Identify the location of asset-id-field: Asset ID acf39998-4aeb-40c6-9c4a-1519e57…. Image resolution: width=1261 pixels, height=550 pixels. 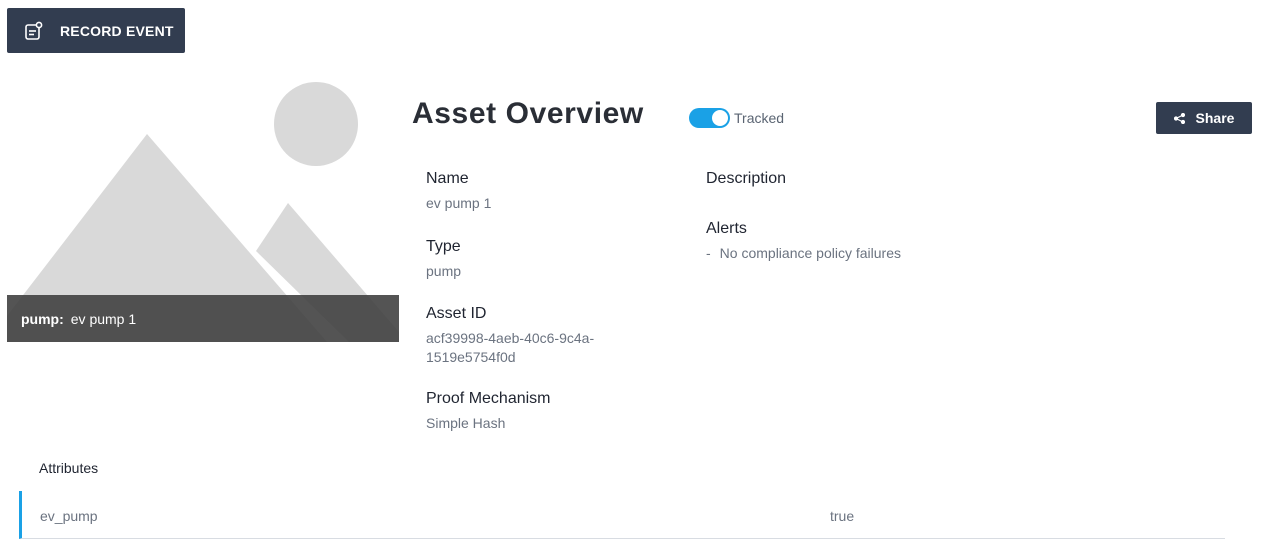
(526, 336).